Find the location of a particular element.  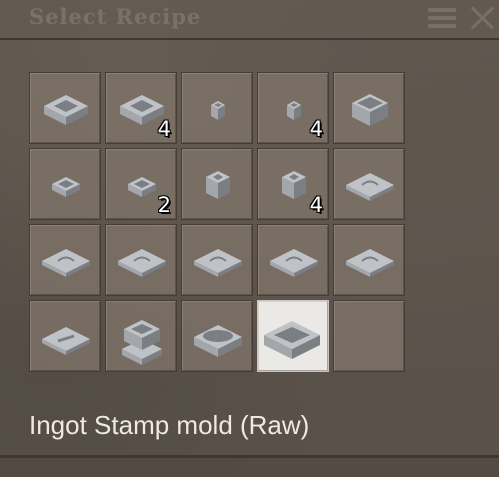

menu-icon is located at coordinates (442, 18).